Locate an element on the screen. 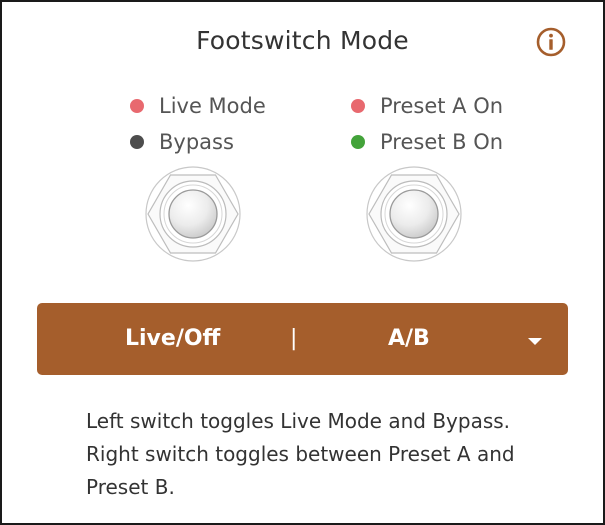 The width and height of the screenshot is (605, 525). right-switch-mode-label: A/B is located at coordinates (409, 338).